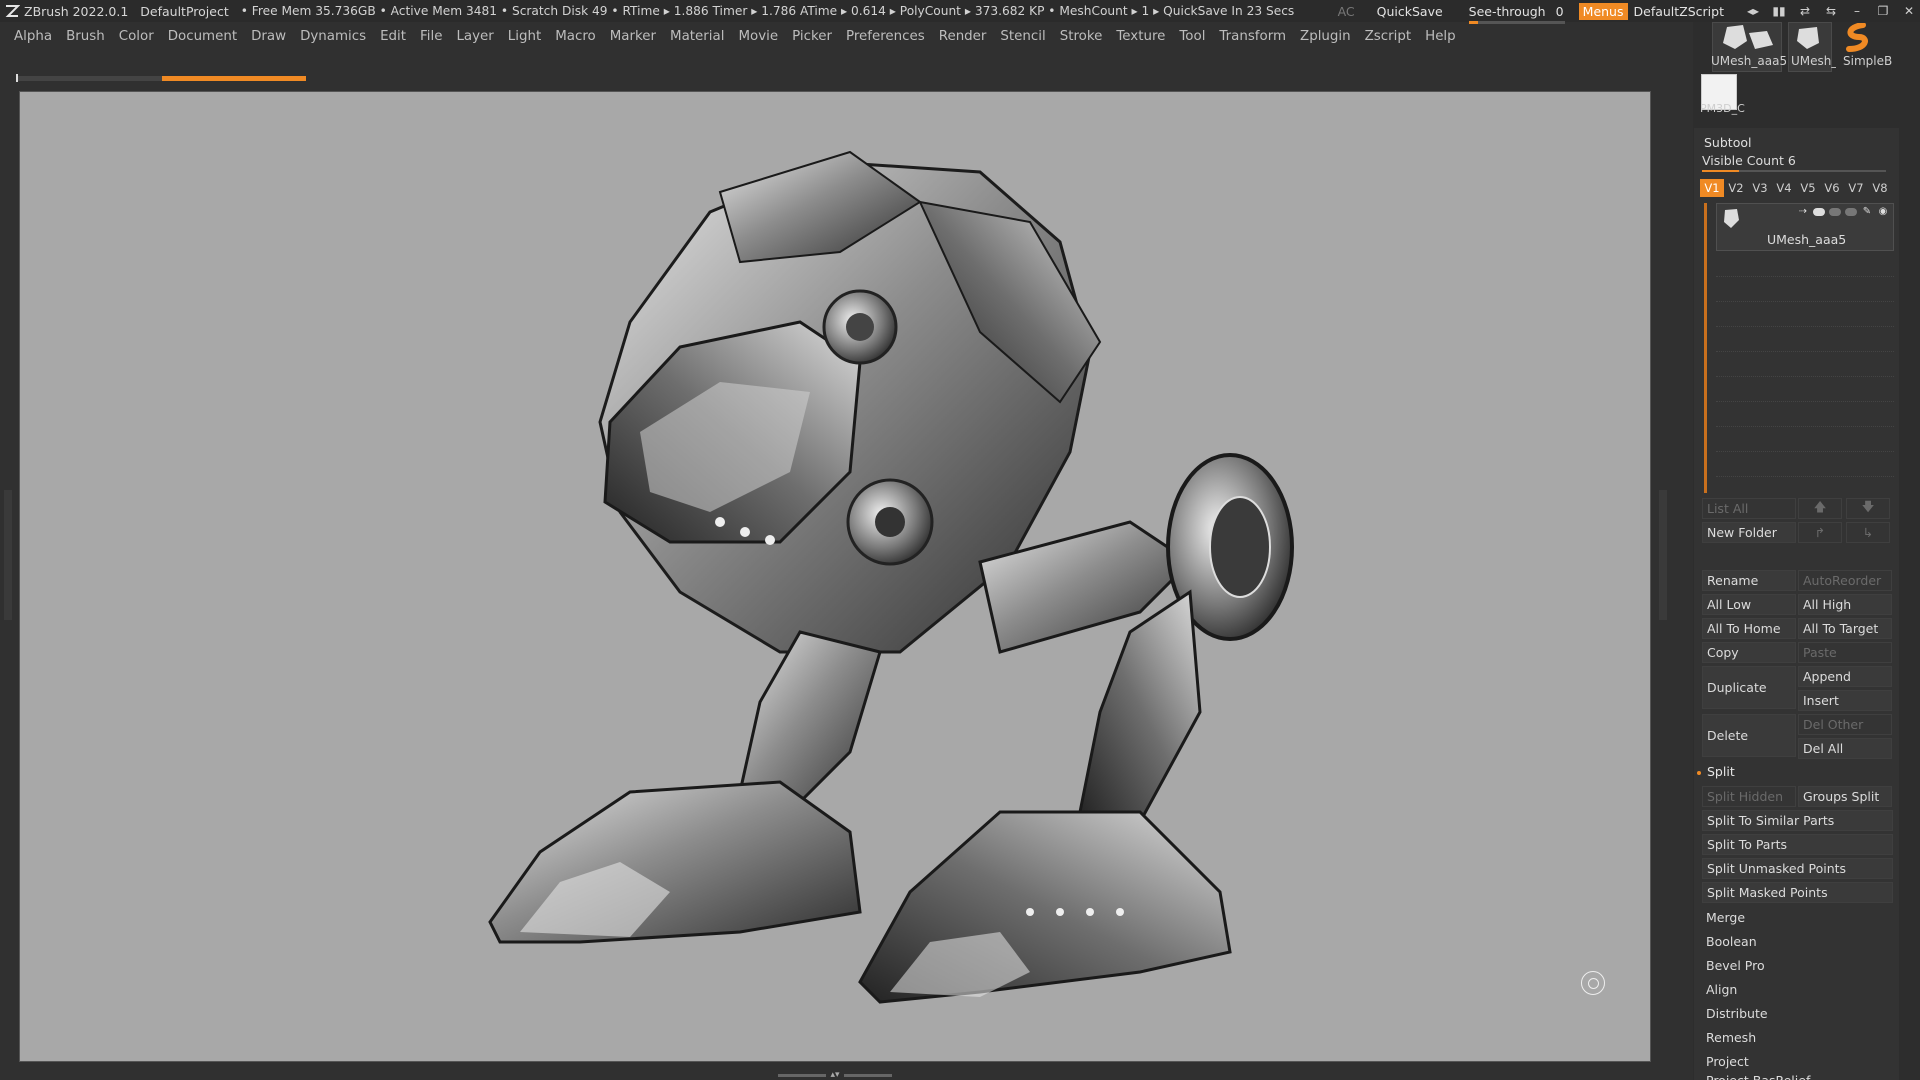  What do you see at coordinates (1325, 36) in the screenshot?
I see `menu-zplugin: Zplugin` at bounding box center [1325, 36].